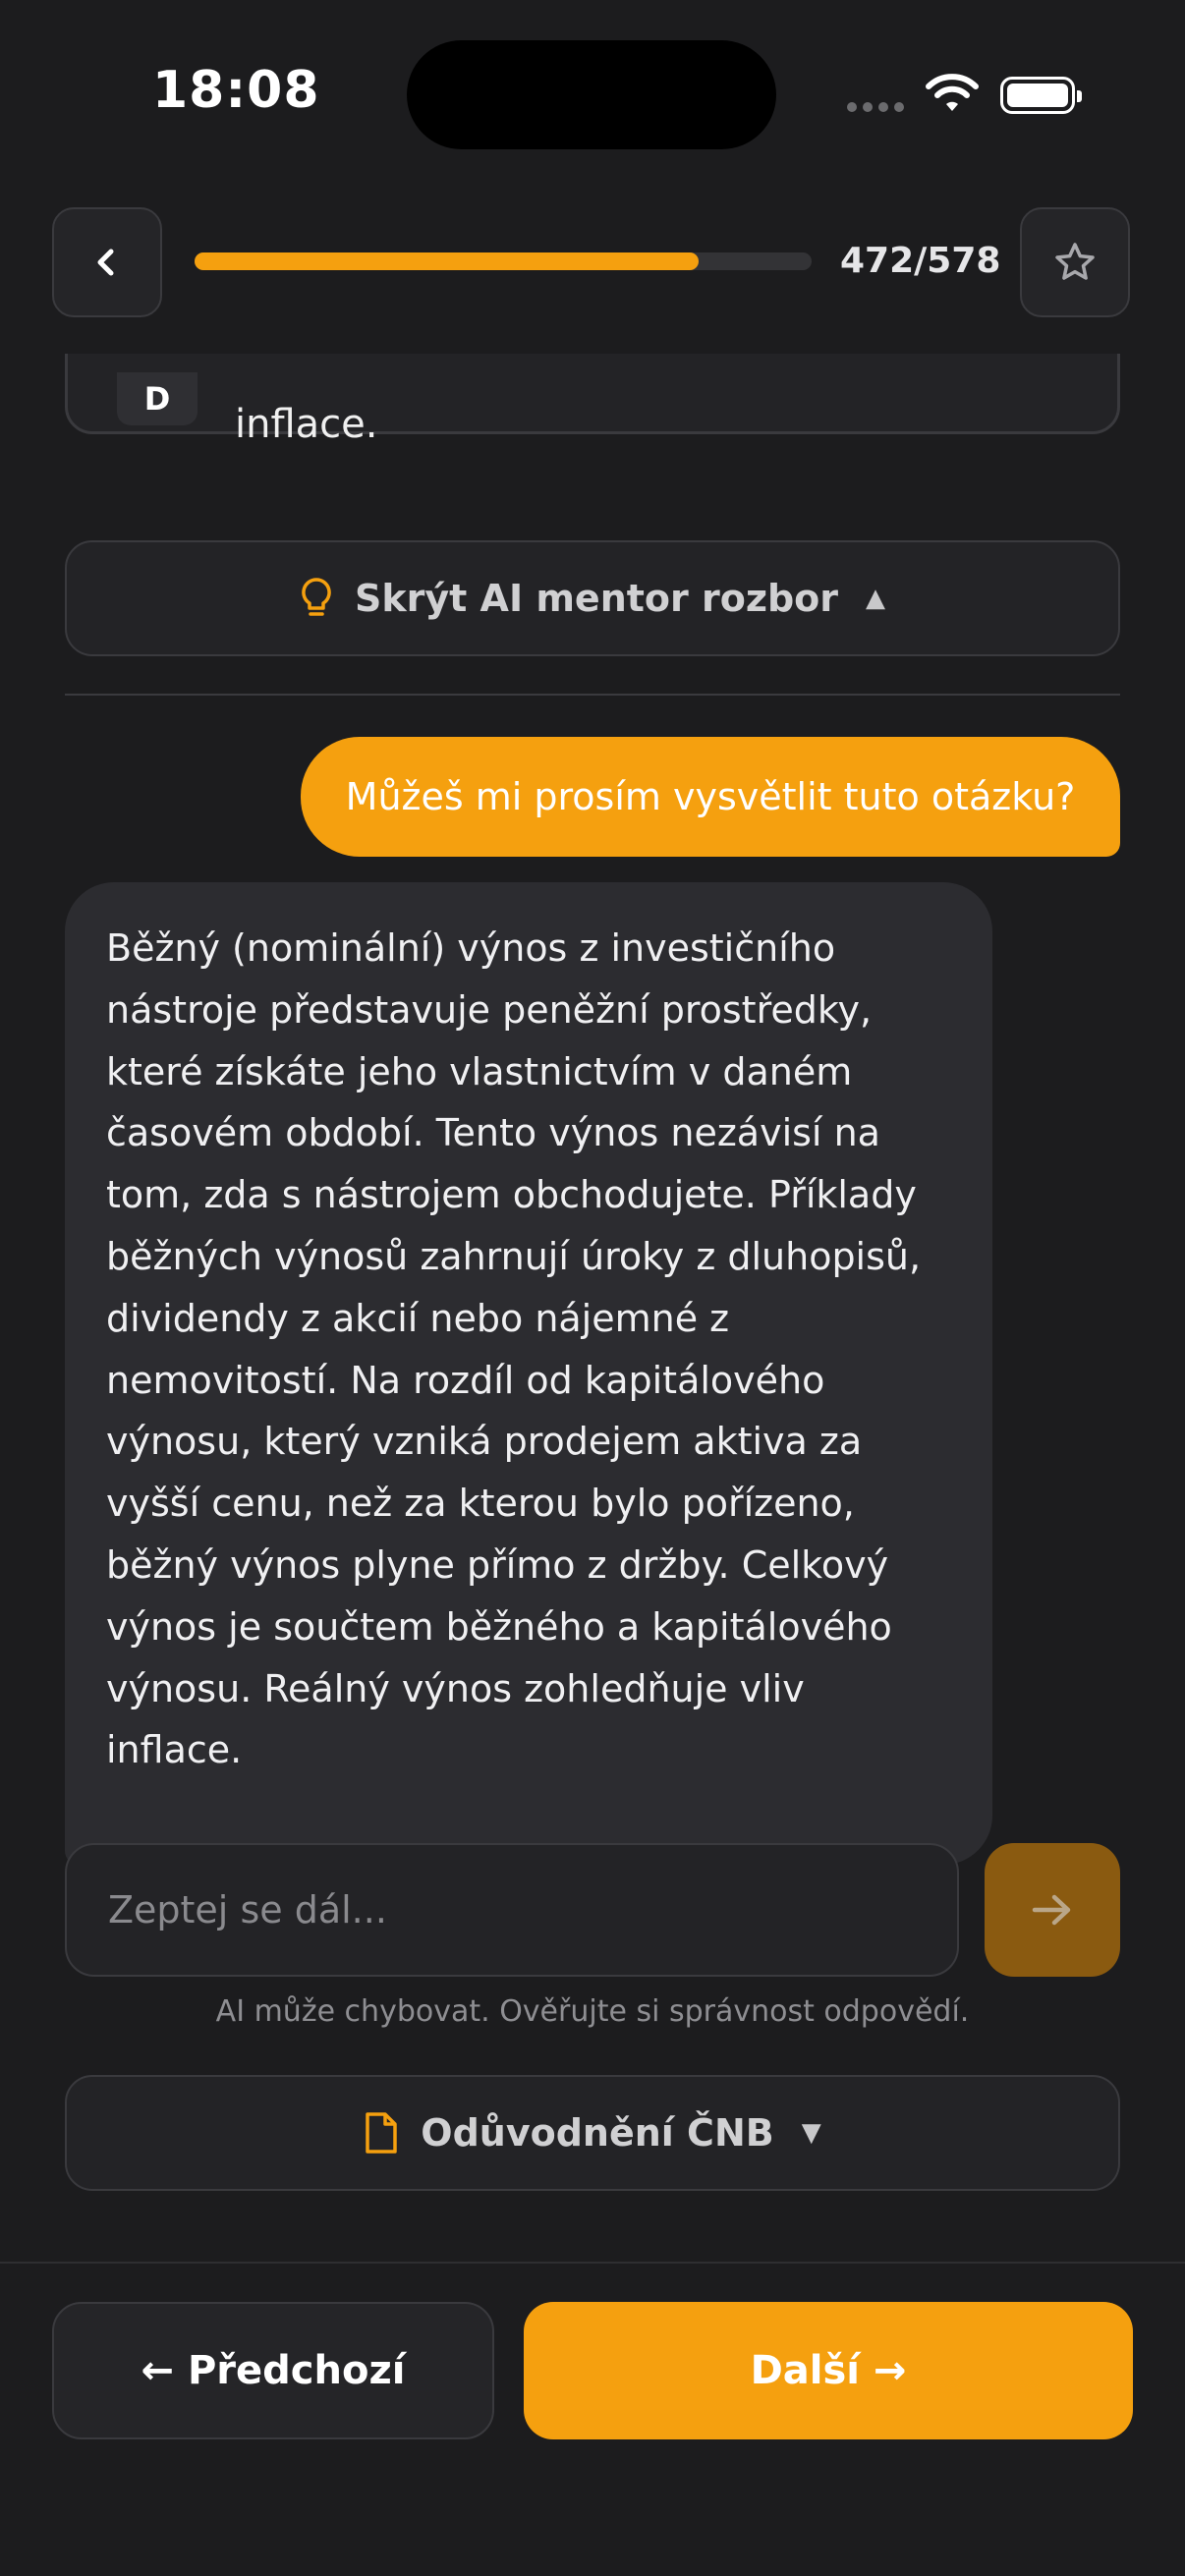 The height and width of the screenshot is (2576, 1185). I want to click on ai-message-line: které získáte jeho vlastnictvím v daném, so click(480, 1071).